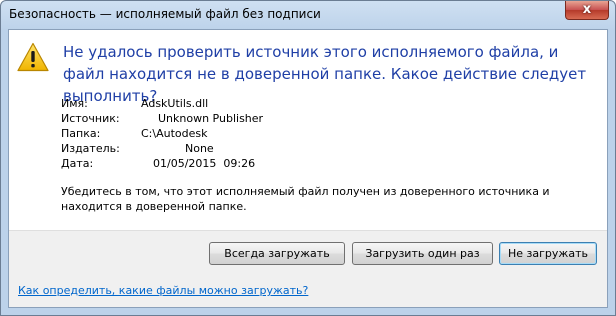 The image size is (616, 316). I want to click on dont-load-button: Не загружать, so click(548, 253).